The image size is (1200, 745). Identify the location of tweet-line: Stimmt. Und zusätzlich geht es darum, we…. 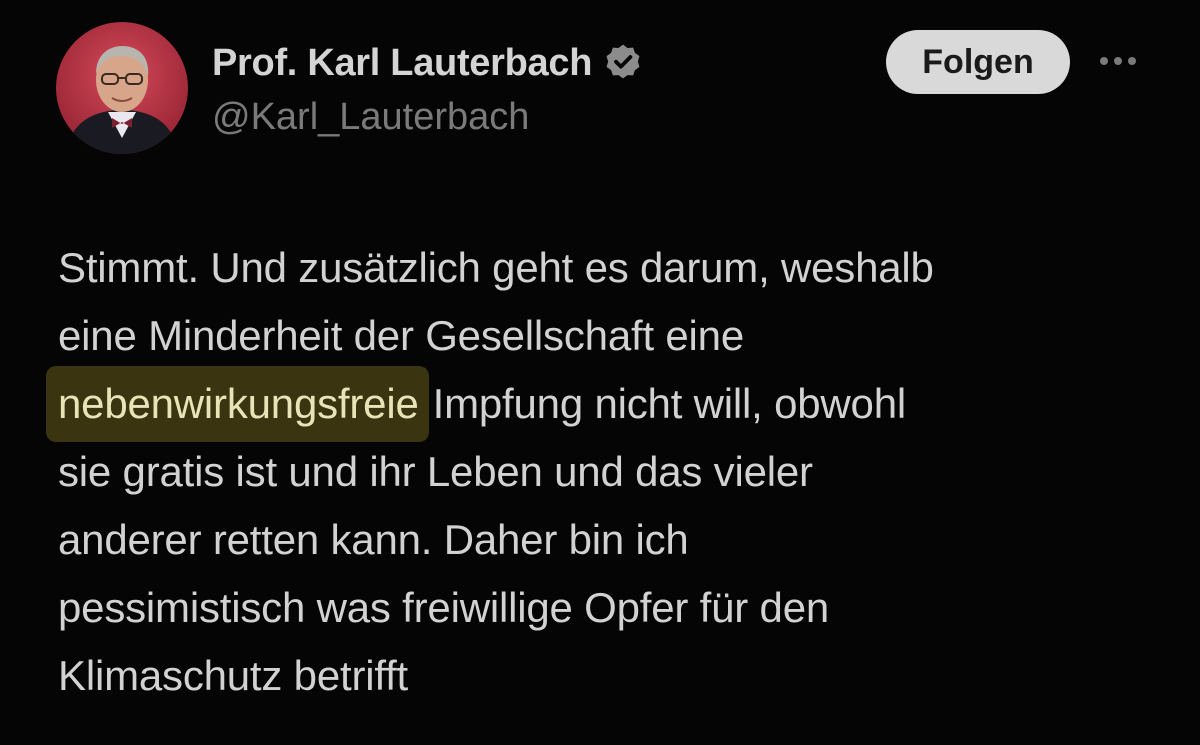
(496, 267).